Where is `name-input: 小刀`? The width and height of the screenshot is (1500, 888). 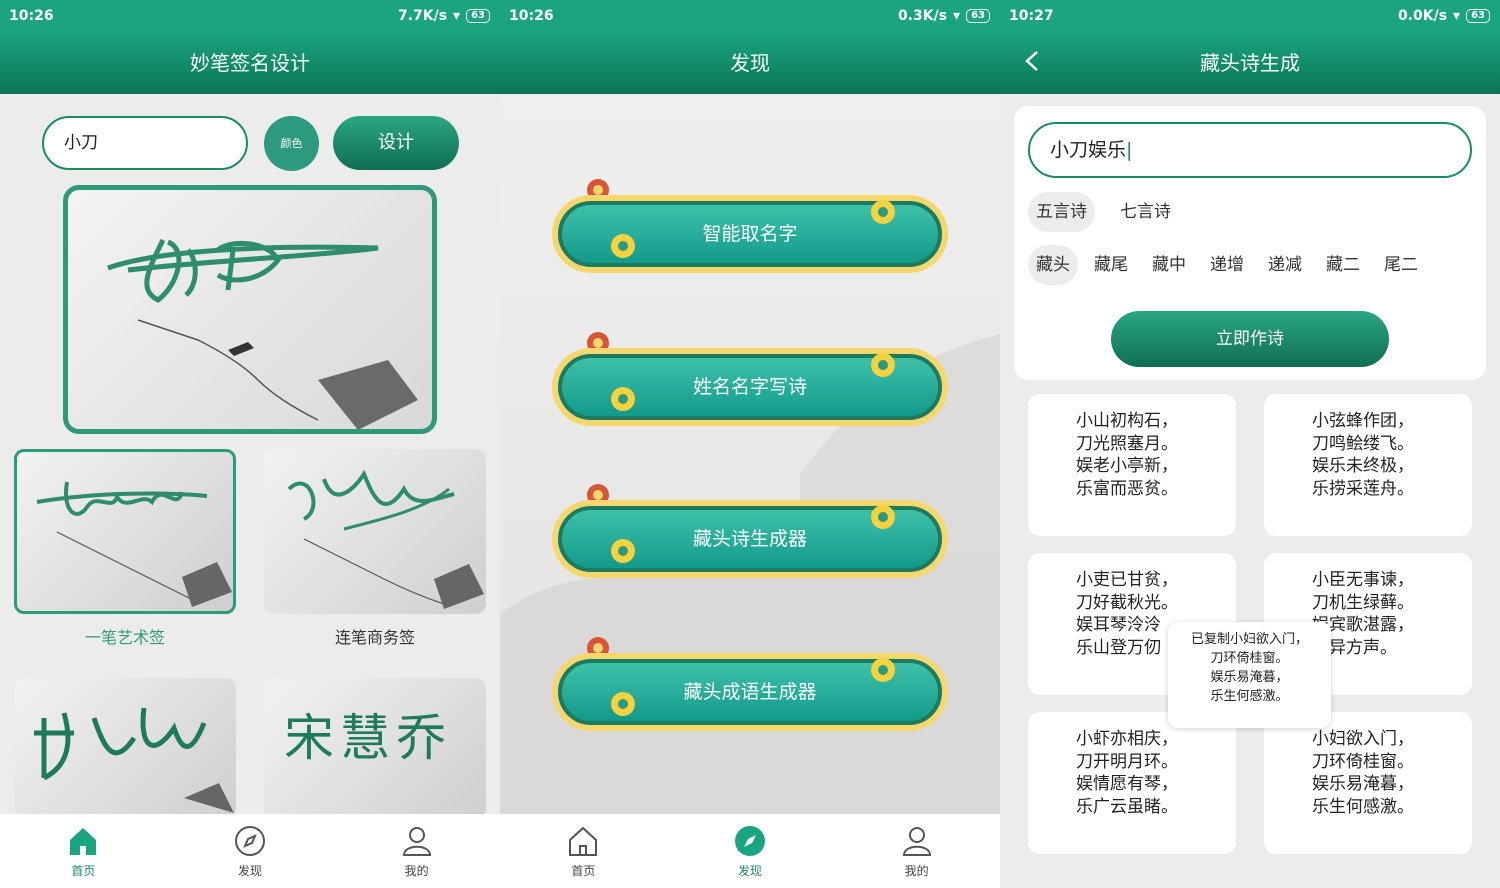
name-input: 小刀 is located at coordinates (145, 143).